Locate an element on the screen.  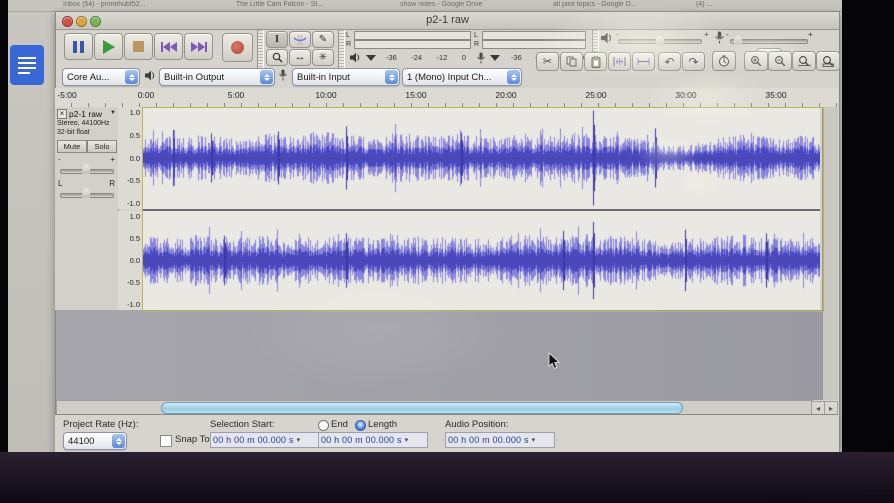
gain-slider-thumb is located at coordinates (86, 169).